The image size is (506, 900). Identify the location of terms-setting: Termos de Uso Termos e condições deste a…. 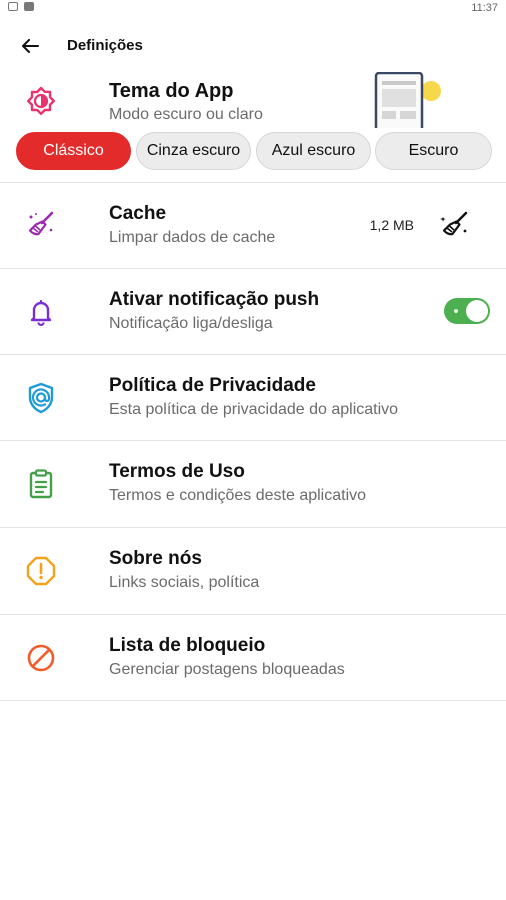
(253, 484).